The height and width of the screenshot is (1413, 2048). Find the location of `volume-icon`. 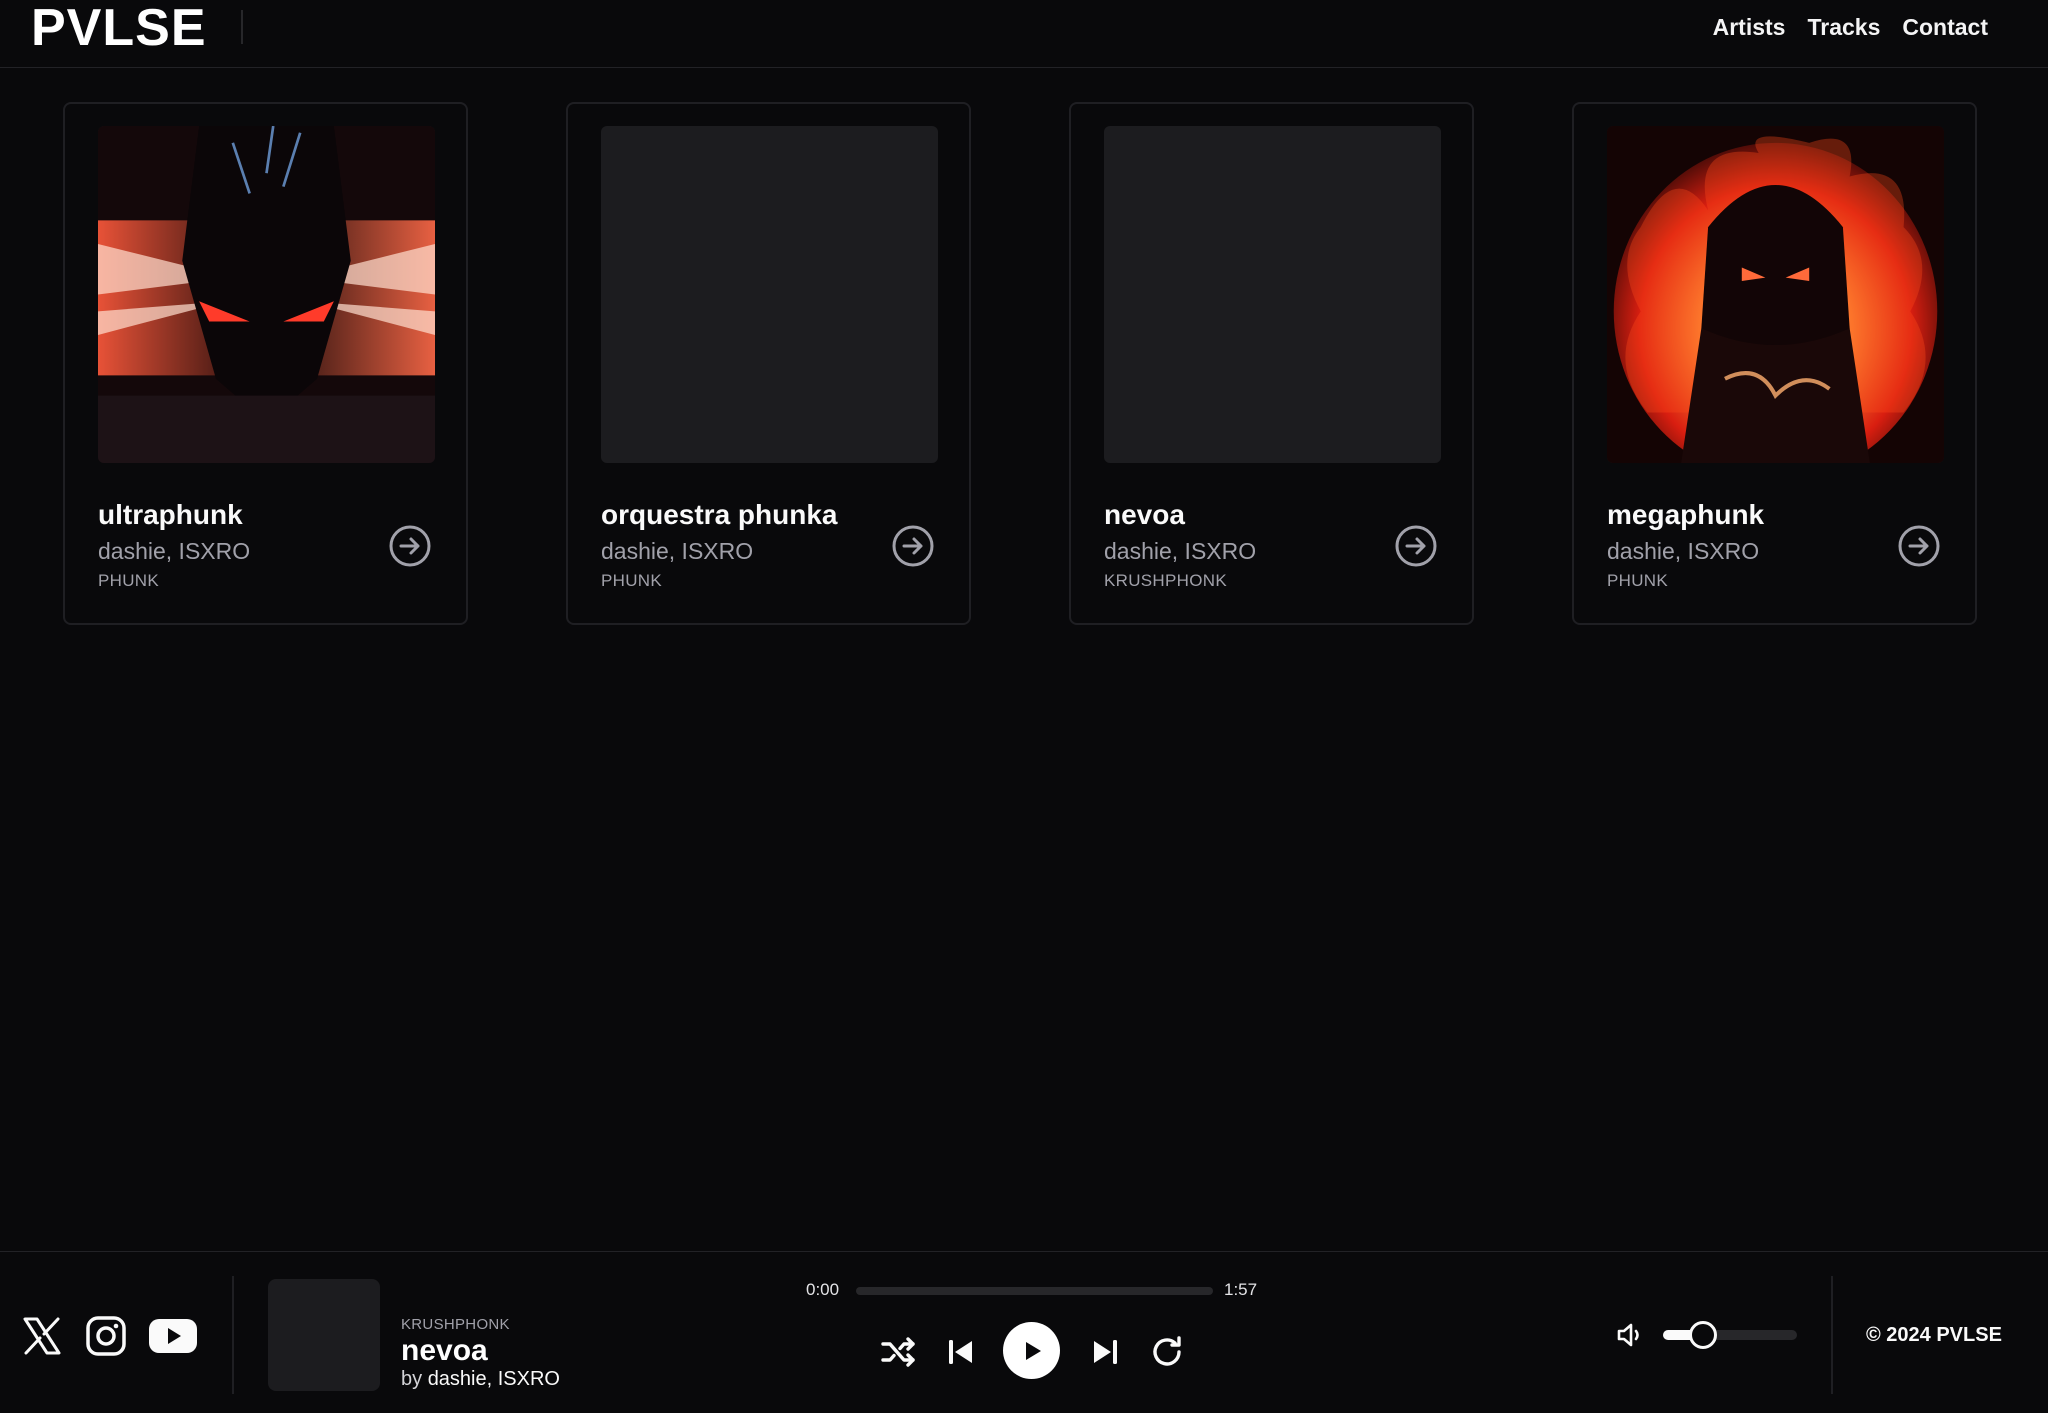

volume-icon is located at coordinates (1631, 1335).